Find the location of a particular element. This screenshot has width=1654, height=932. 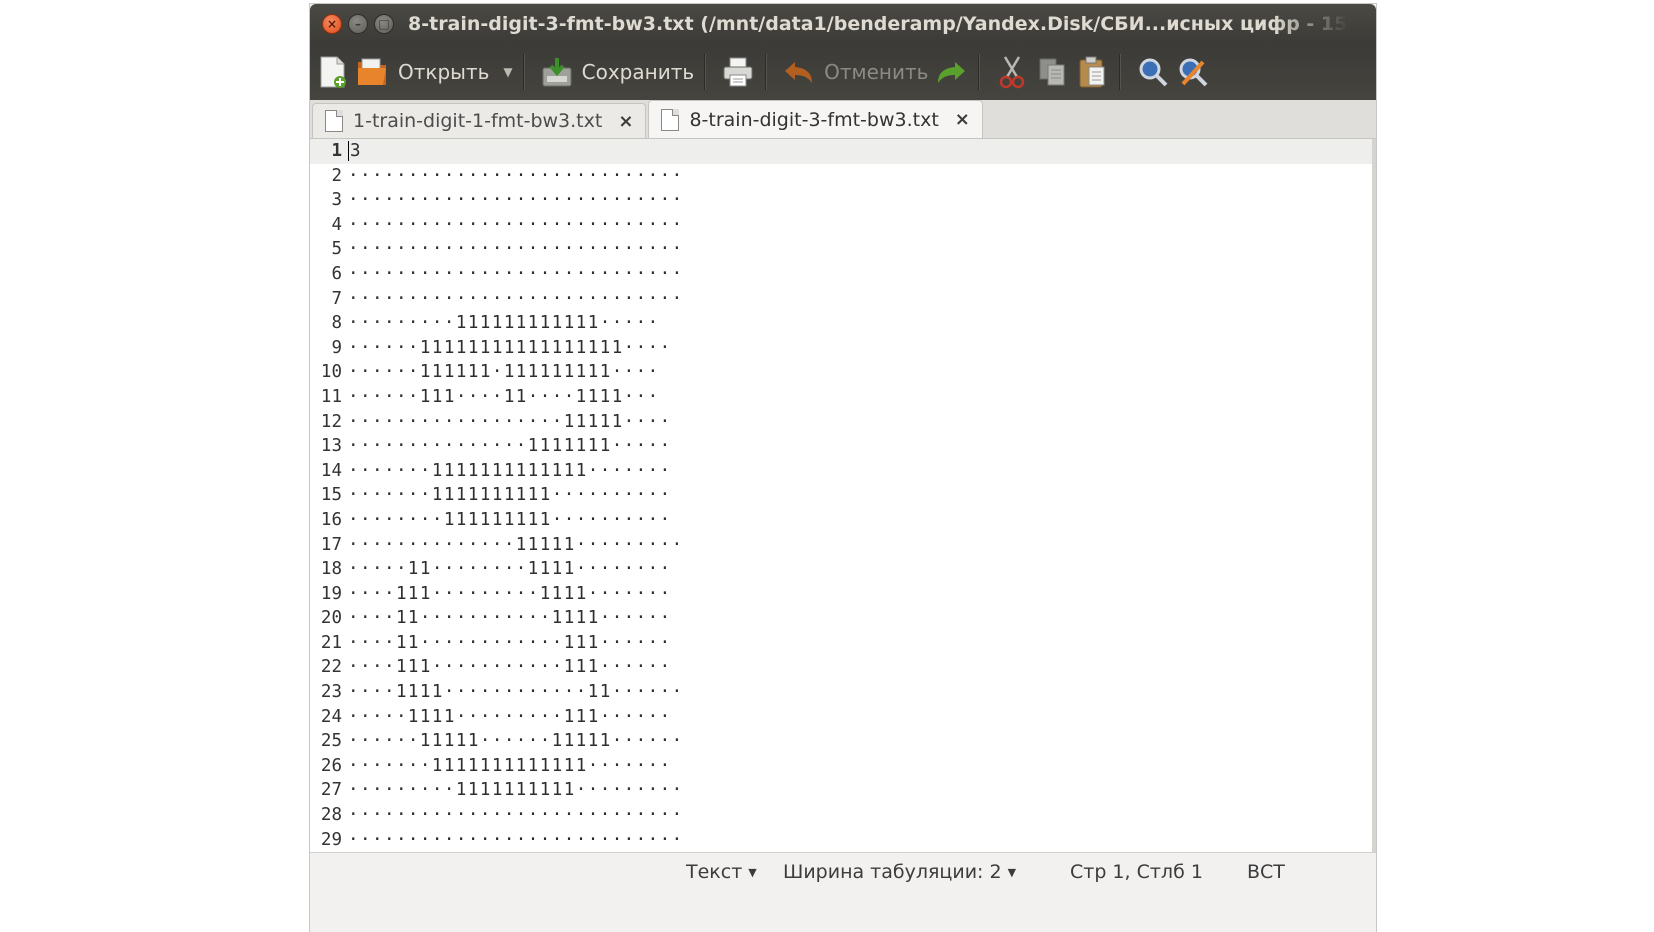

print-button is located at coordinates (738, 72).